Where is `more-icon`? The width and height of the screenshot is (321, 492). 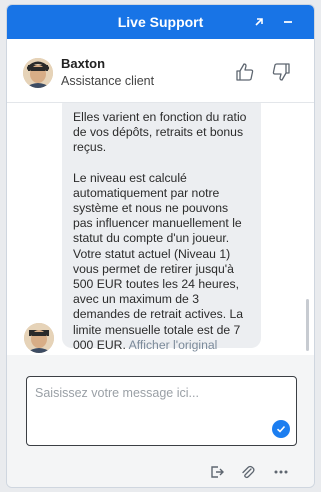 more-icon is located at coordinates (281, 472).